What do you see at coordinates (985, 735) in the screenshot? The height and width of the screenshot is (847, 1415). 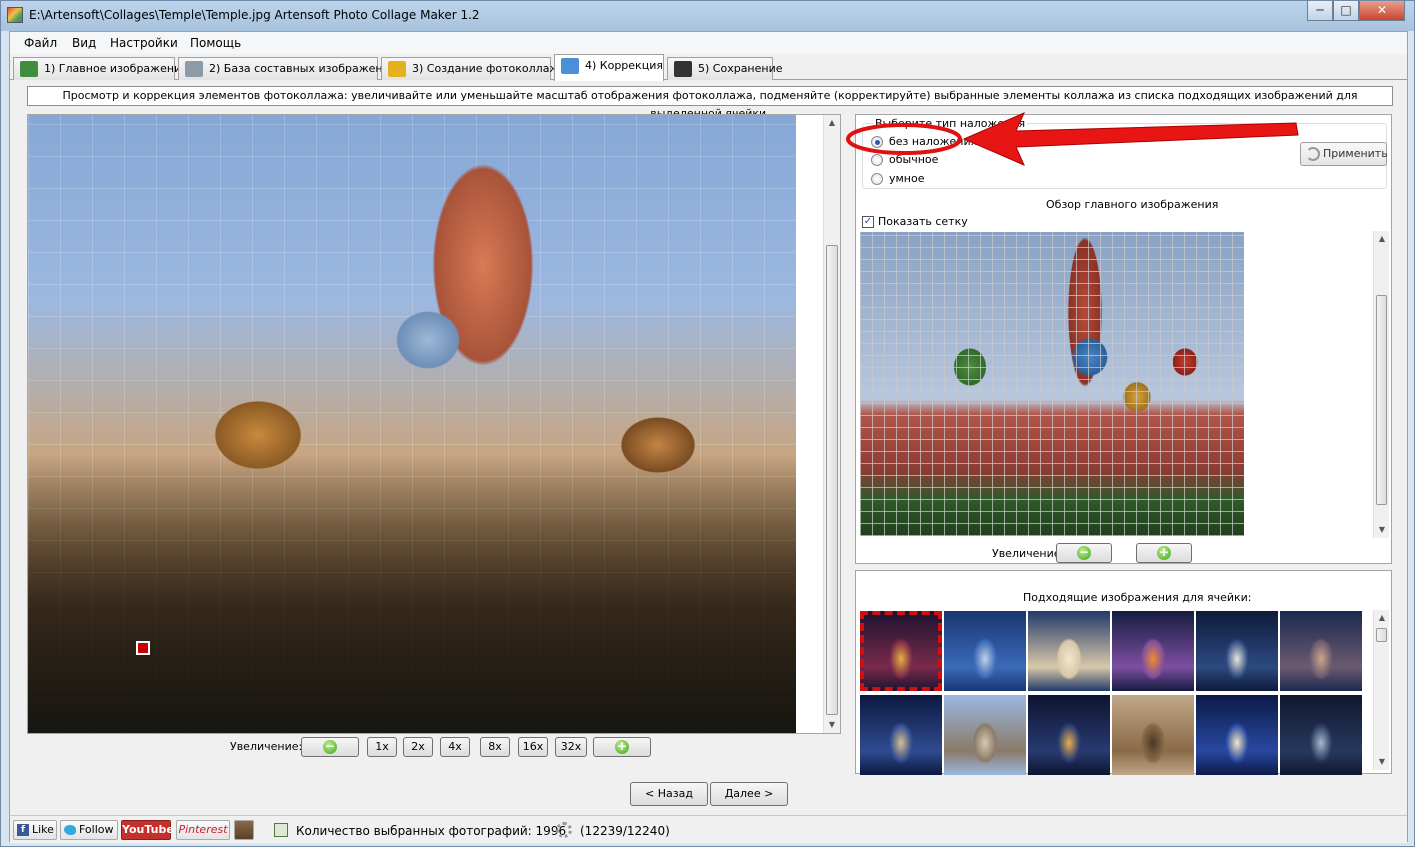 I see `thumbnail-gothic-cathedral` at bounding box center [985, 735].